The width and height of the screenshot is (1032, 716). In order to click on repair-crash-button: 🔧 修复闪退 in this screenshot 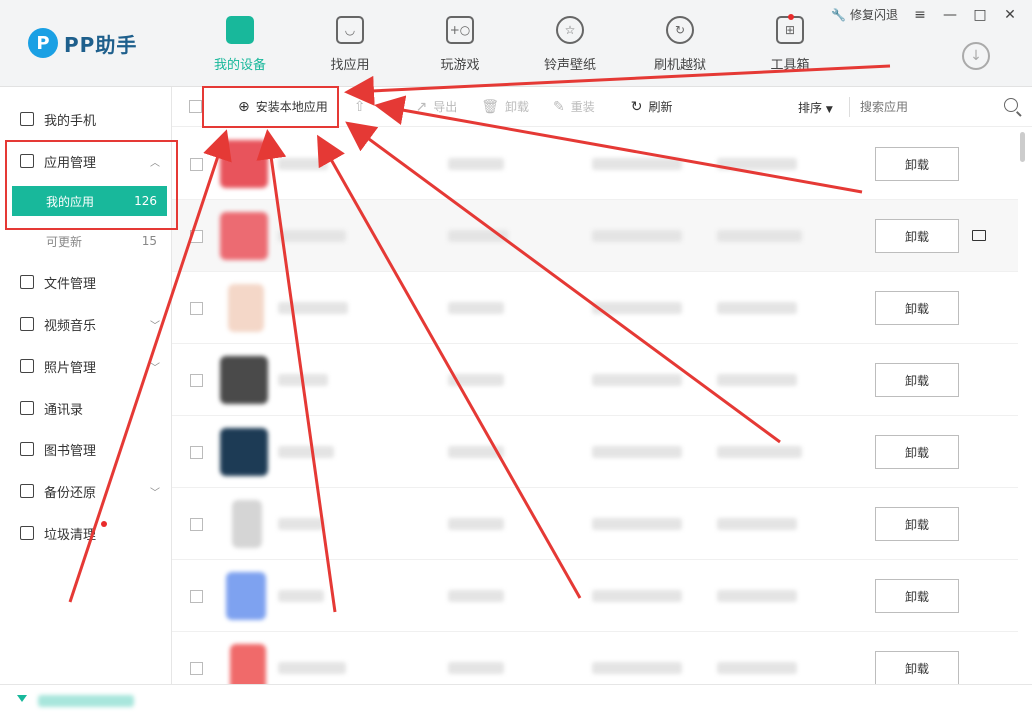, I will do `click(864, 14)`.